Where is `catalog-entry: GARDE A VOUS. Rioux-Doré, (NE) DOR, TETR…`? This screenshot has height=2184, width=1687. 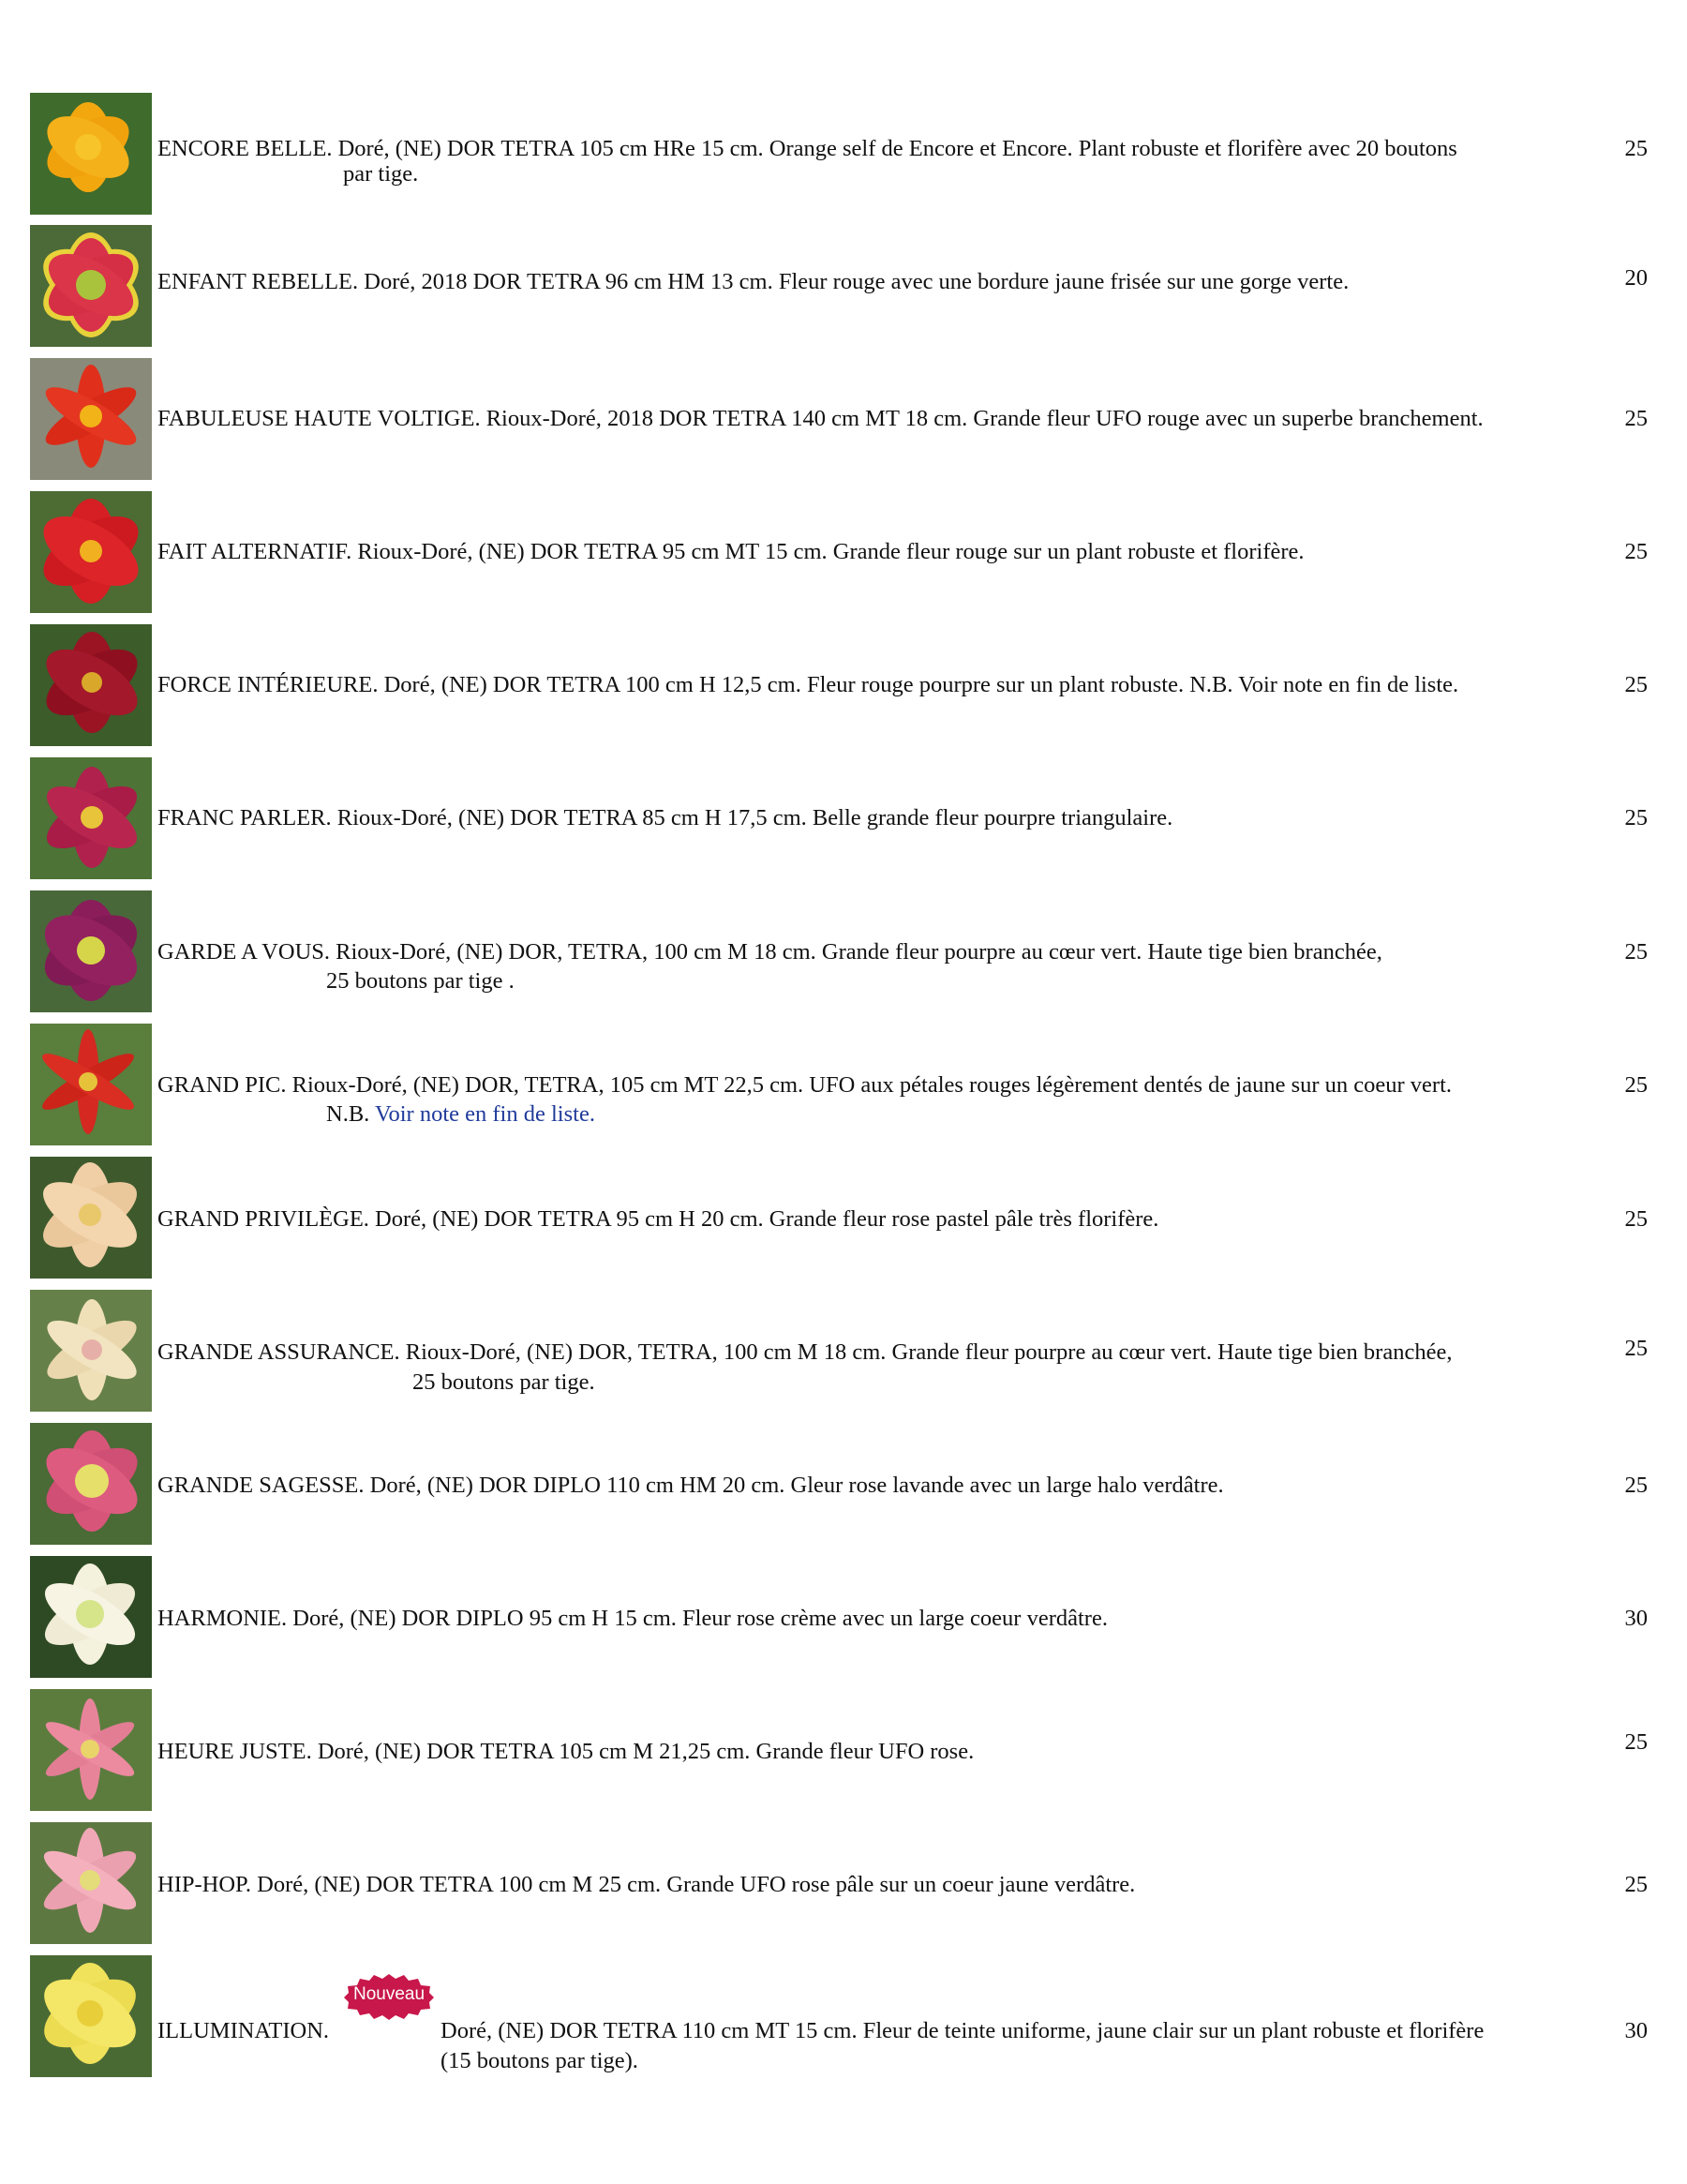 catalog-entry: GARDE A VOUS. Rioux-Doré, (NE) DOR, TETR… is located at coordinates (843, 951).